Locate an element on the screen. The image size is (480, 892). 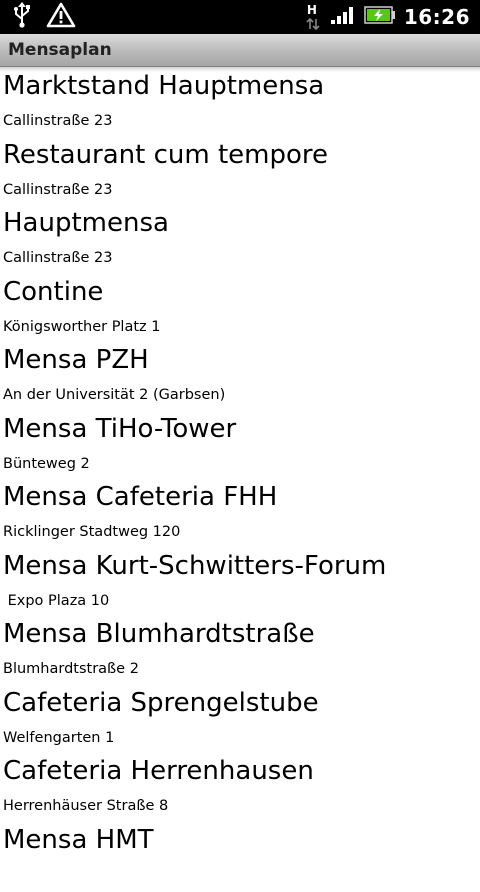
list-item: Mensa PZH An der Universität 2 (Garbsen) is located at coordinates (238, 378).